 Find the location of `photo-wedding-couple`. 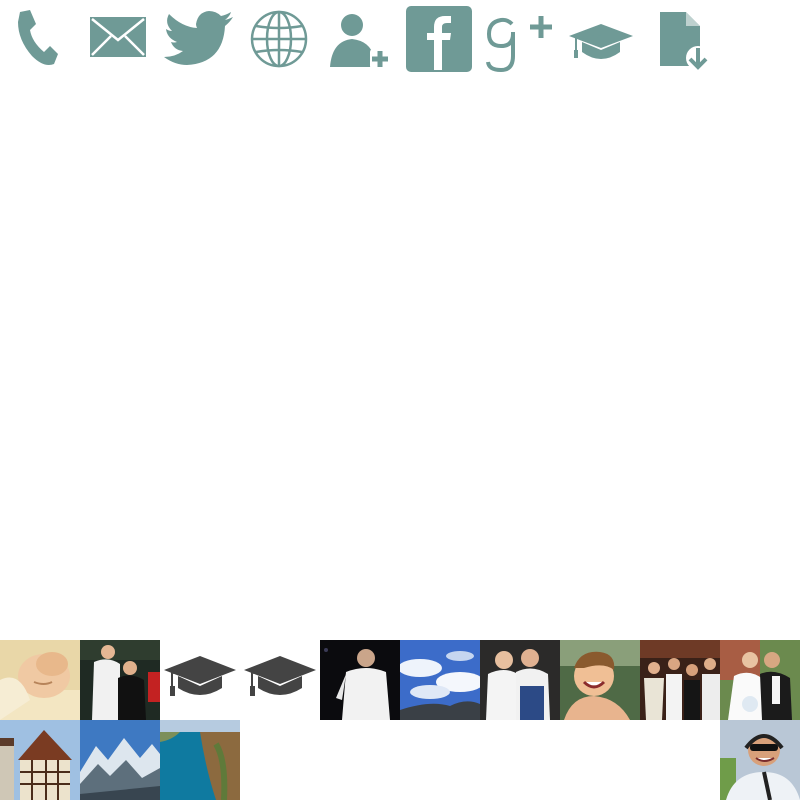

photo-wedding-couple is located at coordinates (760, 680).